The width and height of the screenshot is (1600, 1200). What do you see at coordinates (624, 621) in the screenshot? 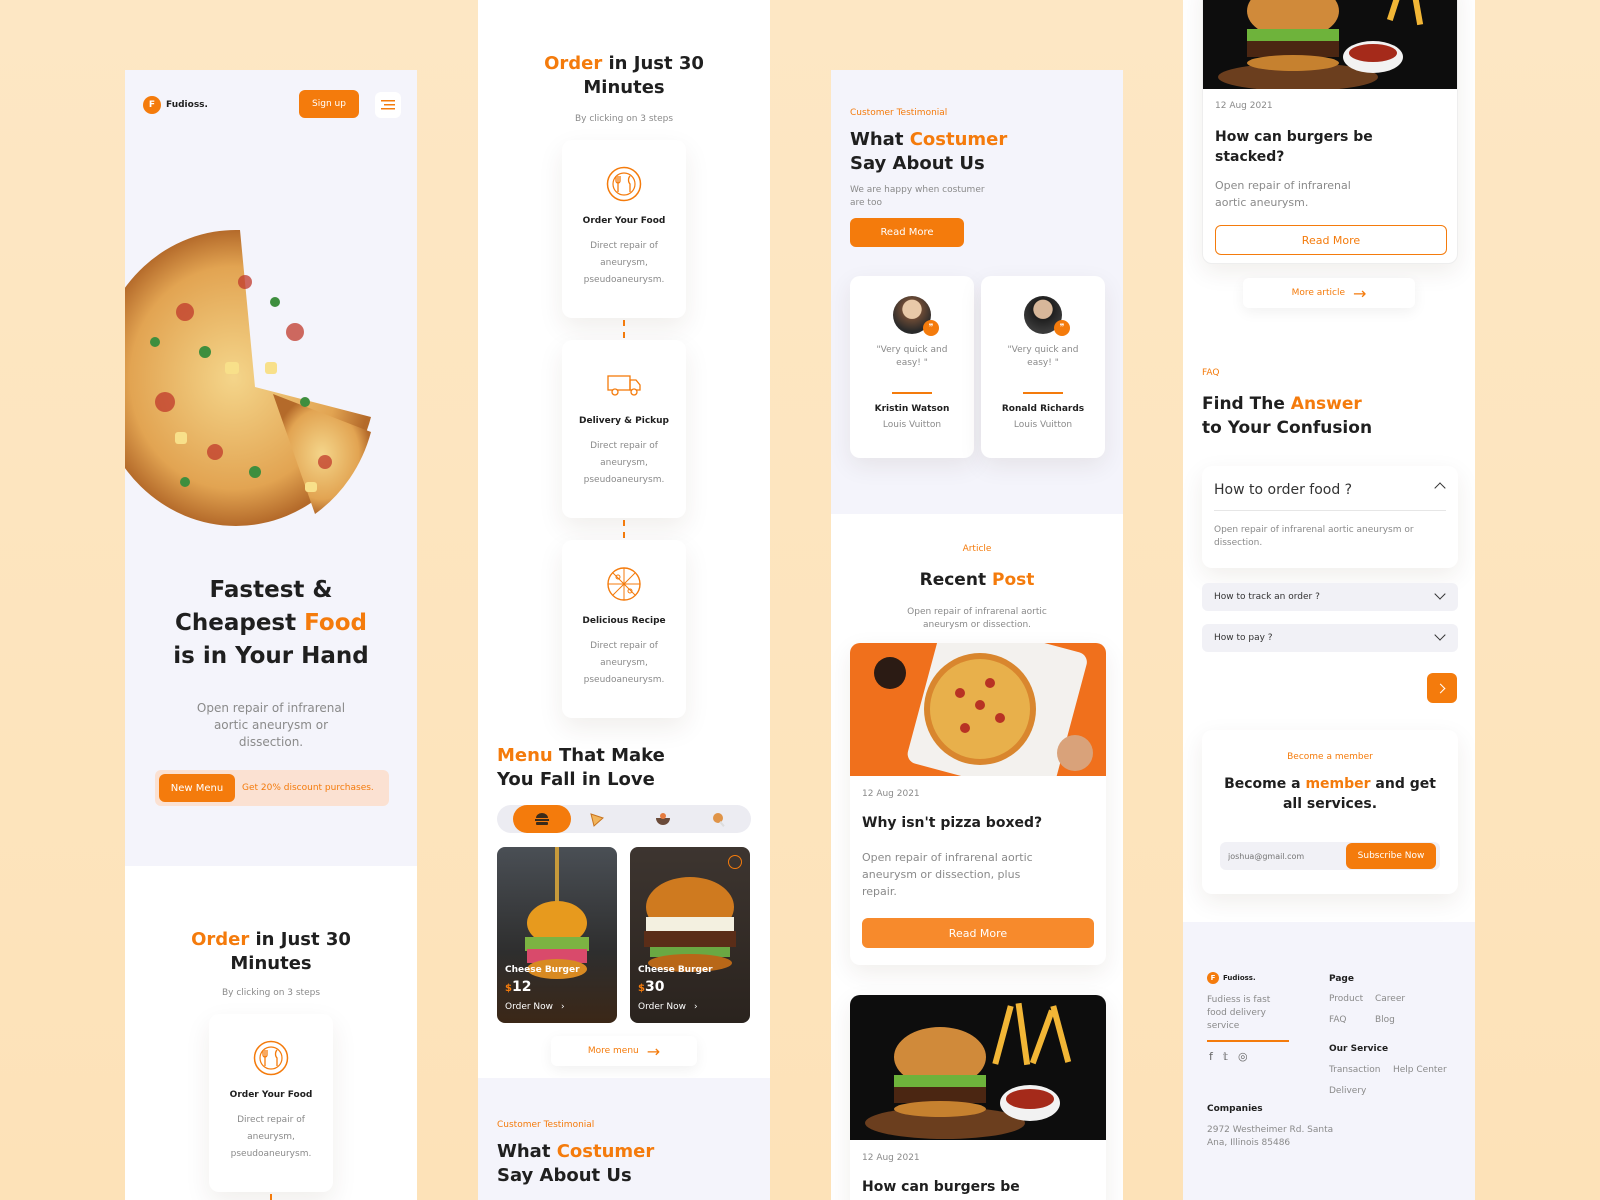
I see `step-title: Delicious Recipe` at bounding box center [624, 621].